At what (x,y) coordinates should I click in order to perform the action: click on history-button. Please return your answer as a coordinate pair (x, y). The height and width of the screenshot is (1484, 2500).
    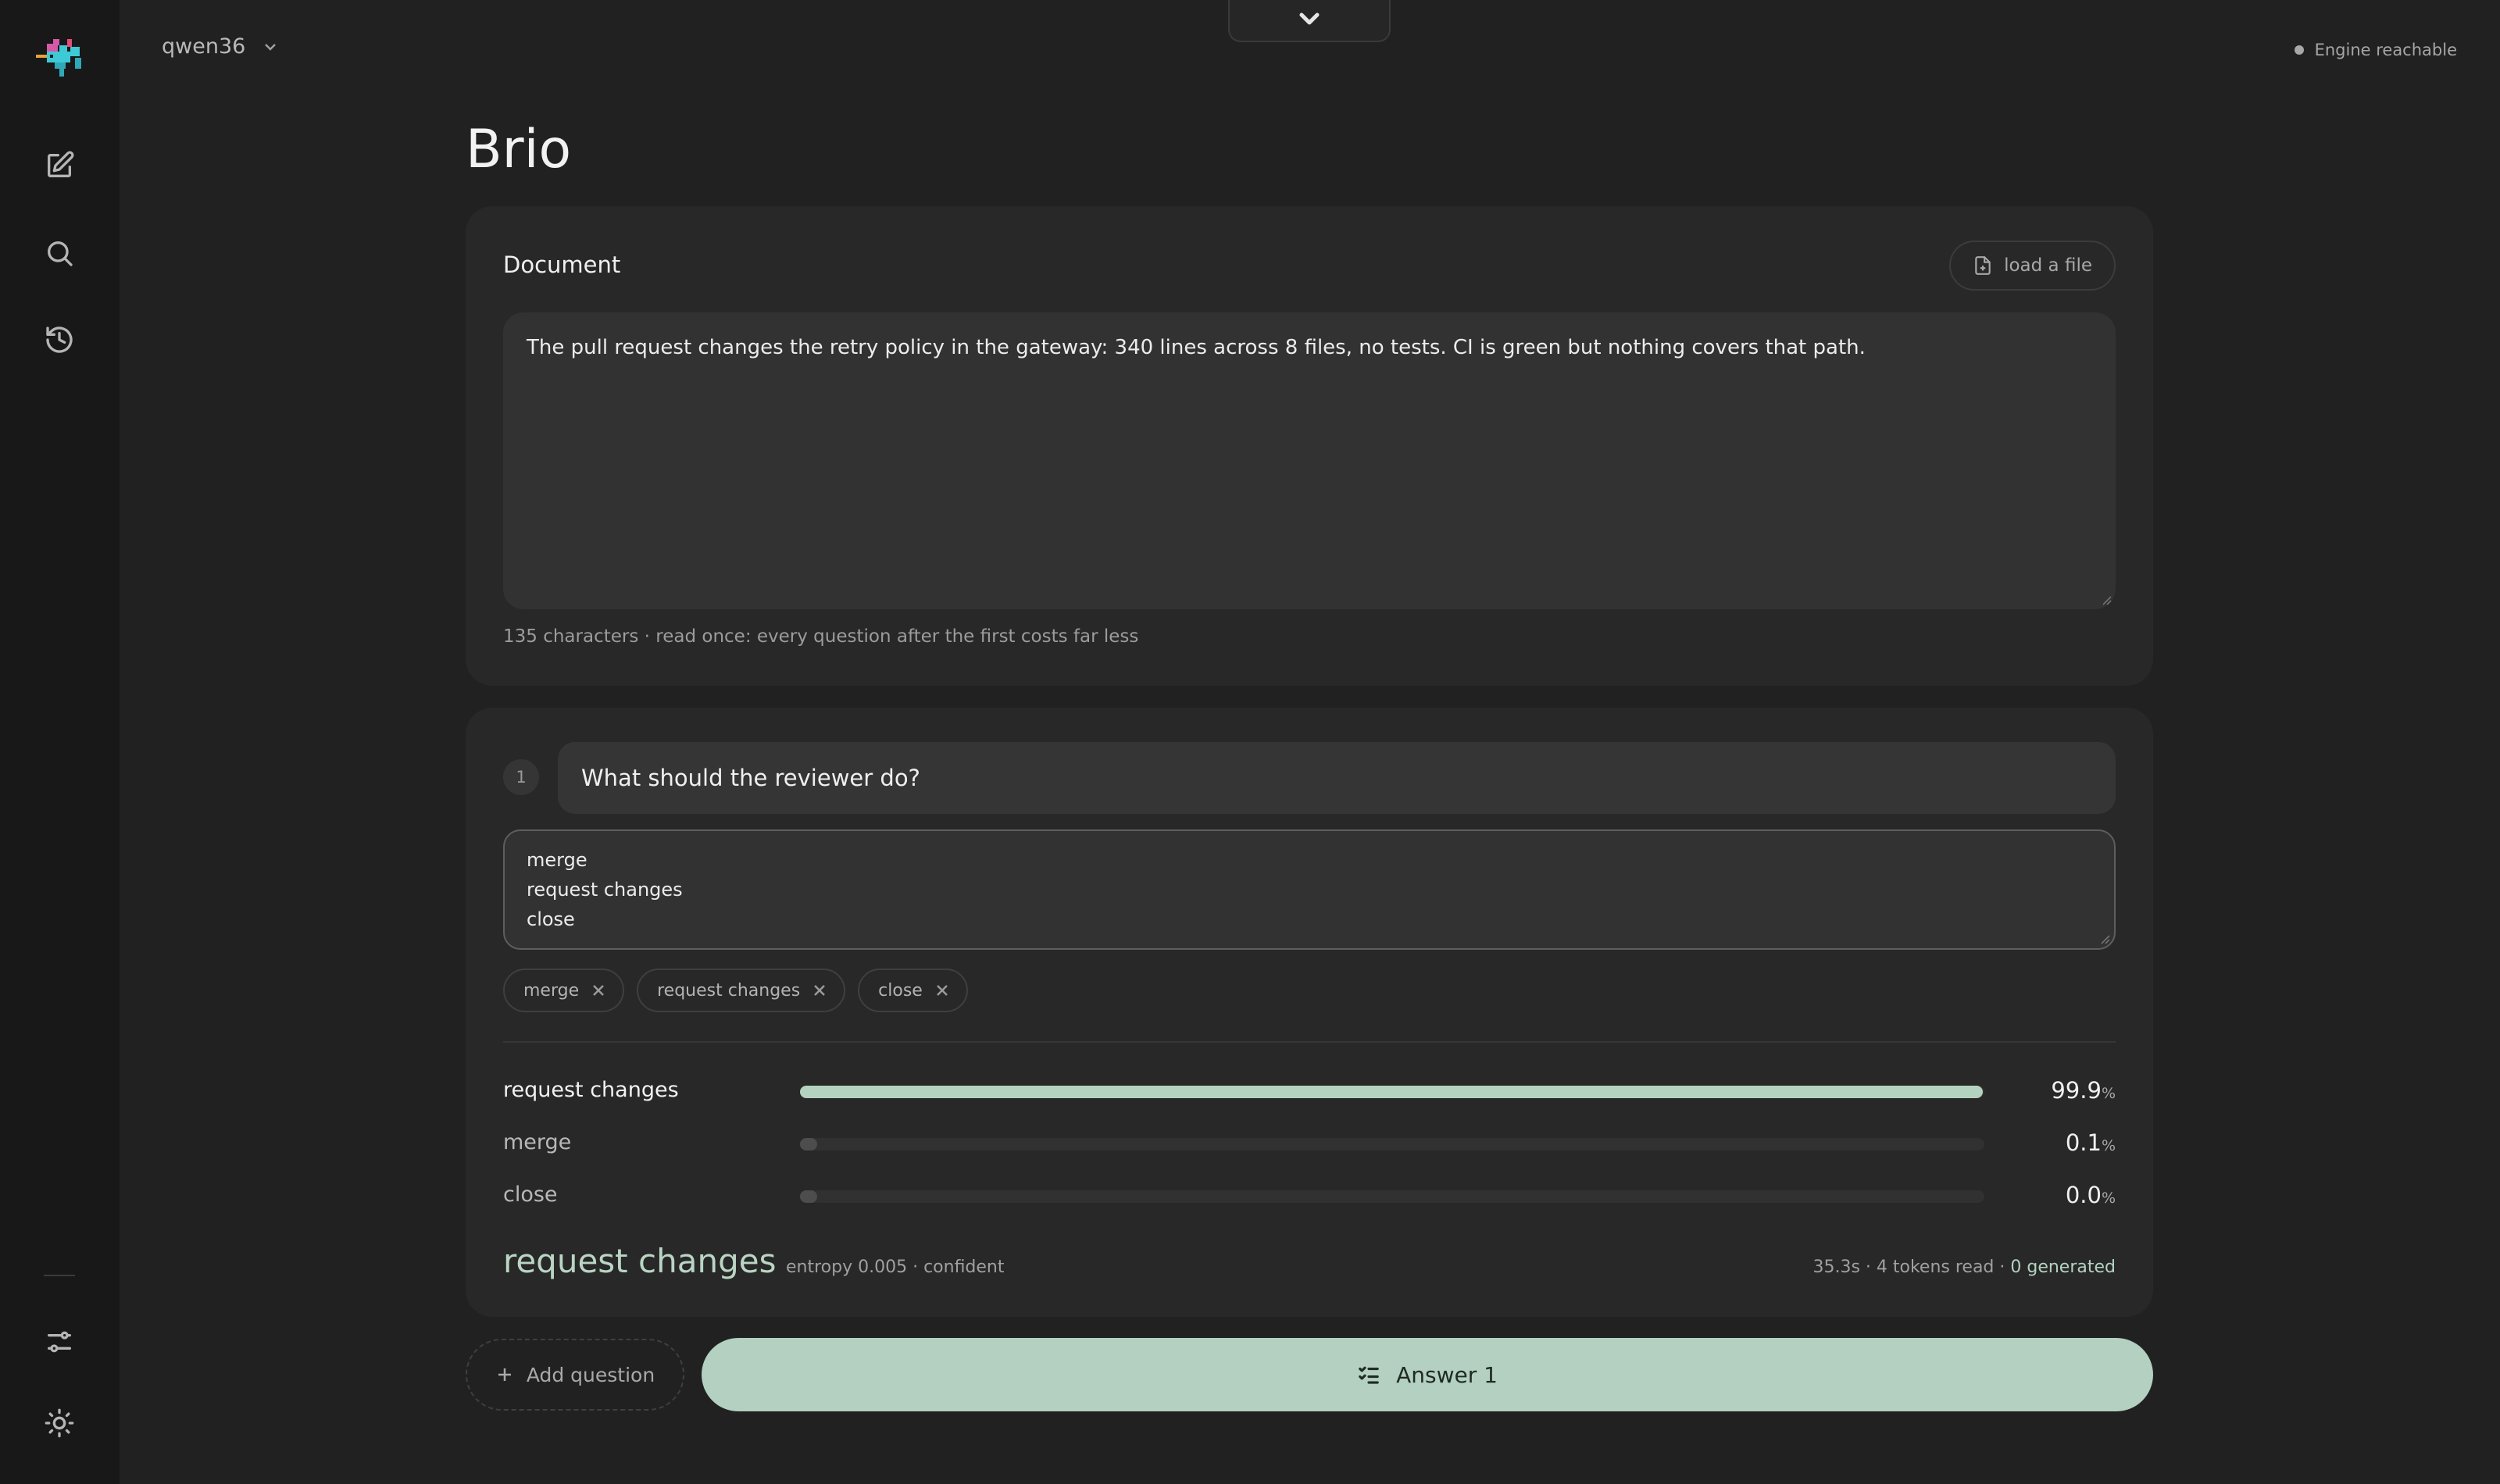
    Looking at the image, I should click on (59, 339).